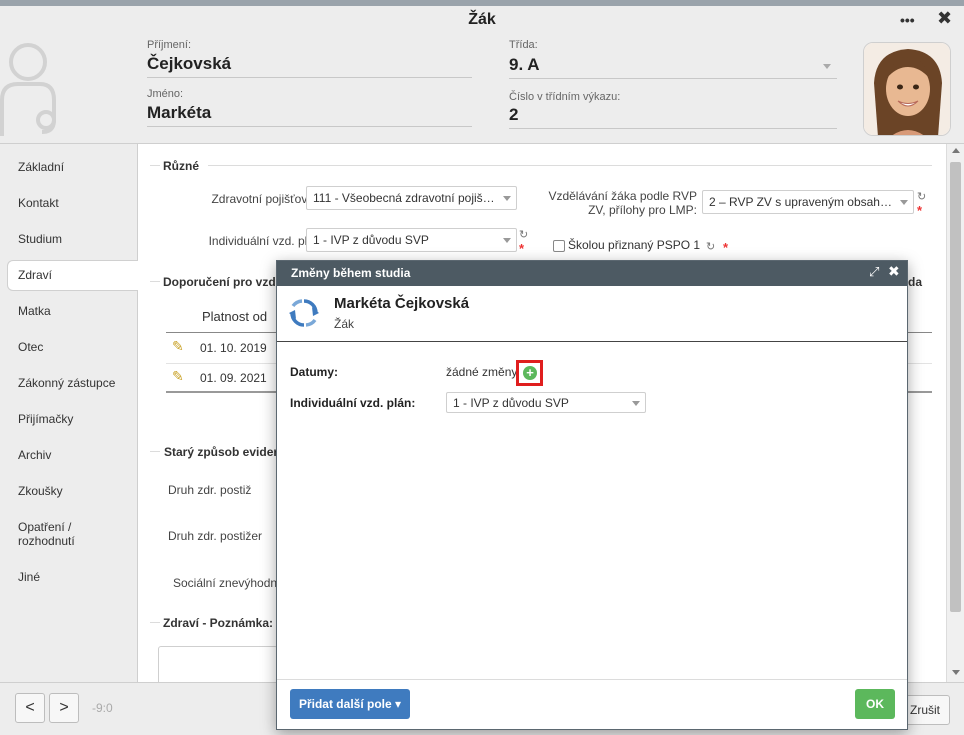 The width and height of the screenshot is (964, 735). I want to click on section-title-poznamka: Zdraví - Poznámka:, so click(218, 623).